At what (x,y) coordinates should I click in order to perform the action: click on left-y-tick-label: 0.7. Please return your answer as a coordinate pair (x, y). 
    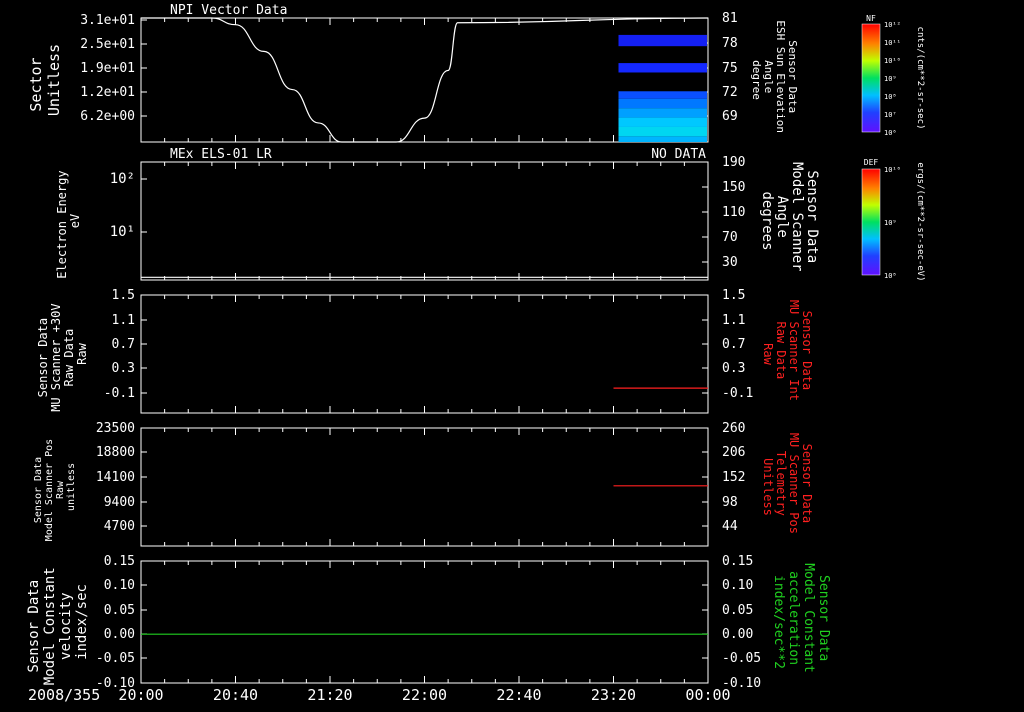
    Looking at the image, I should click on (123, 344).